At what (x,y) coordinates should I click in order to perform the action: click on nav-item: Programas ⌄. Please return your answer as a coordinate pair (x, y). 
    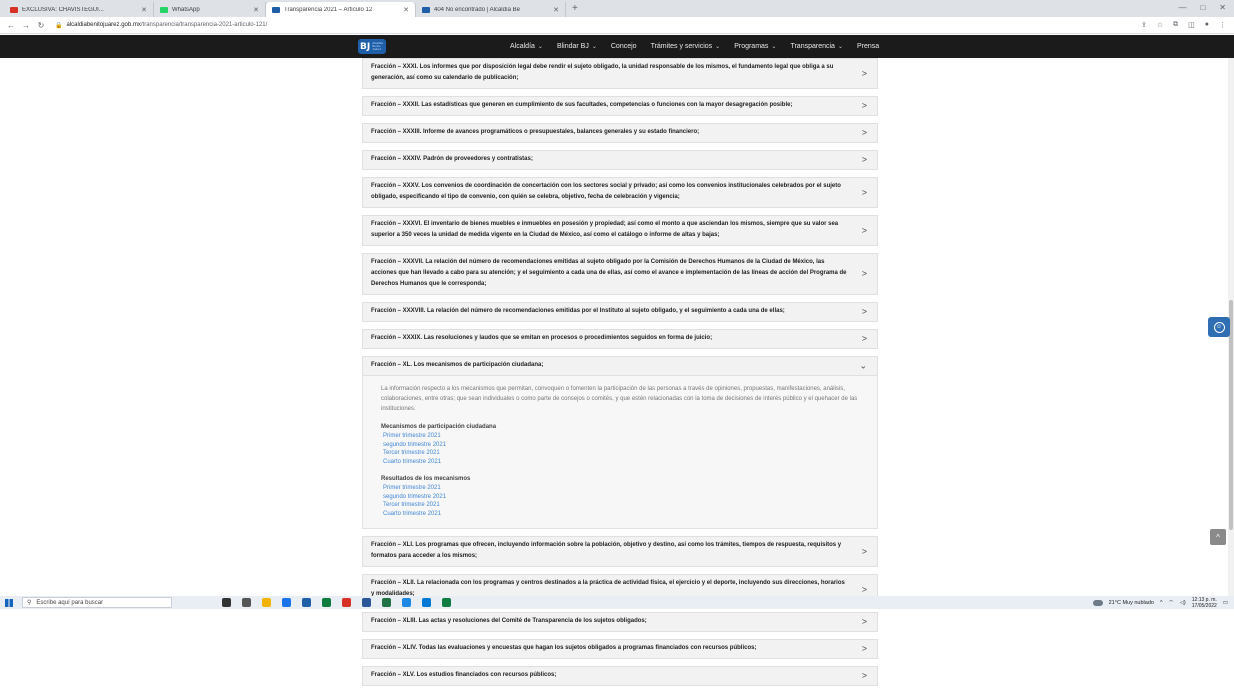
    Looking at the image, I should click on (755, 46).